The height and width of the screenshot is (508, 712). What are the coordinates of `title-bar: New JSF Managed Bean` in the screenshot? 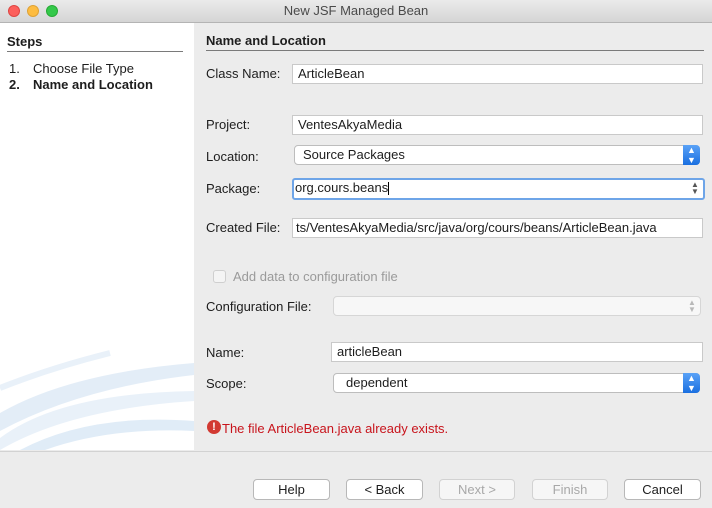 It's located at (356, 11).